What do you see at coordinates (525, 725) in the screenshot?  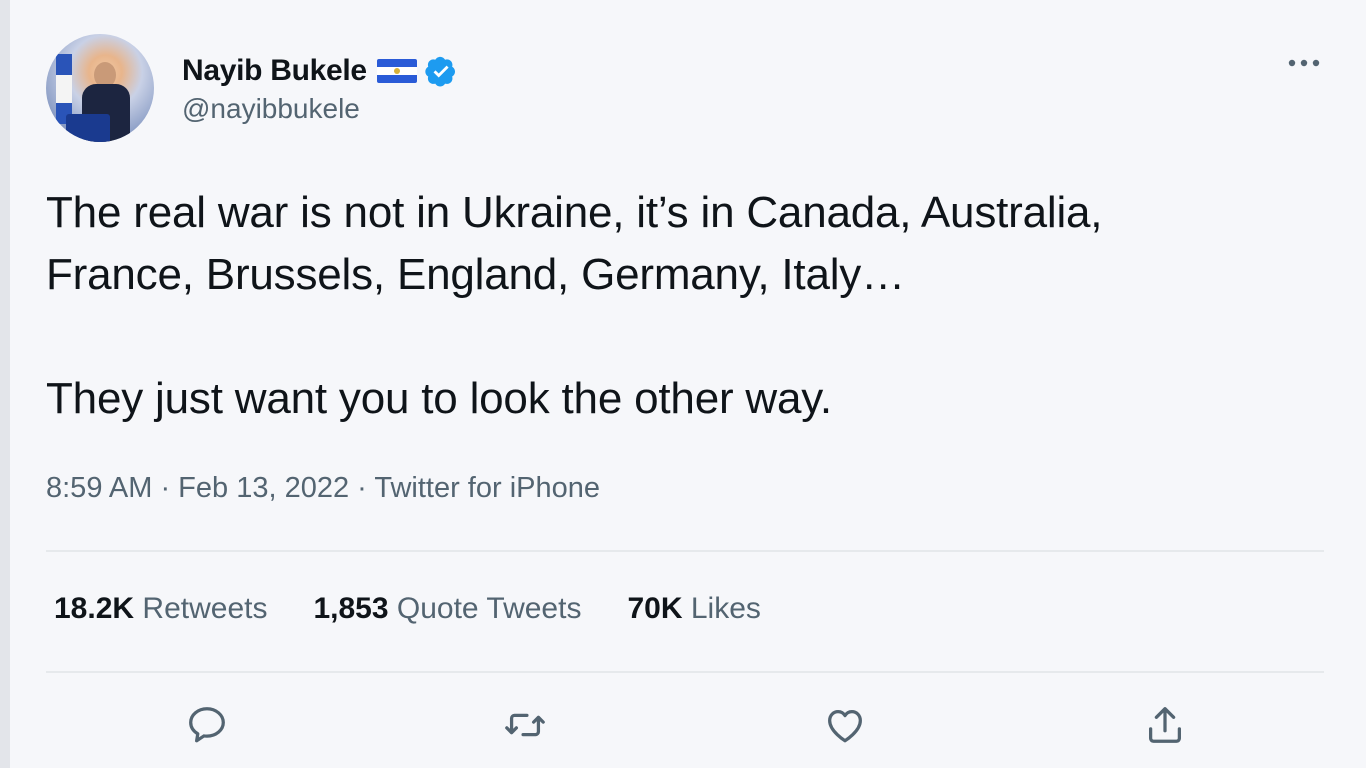 I see `retweet-icon` at bounding box center [525, 725].